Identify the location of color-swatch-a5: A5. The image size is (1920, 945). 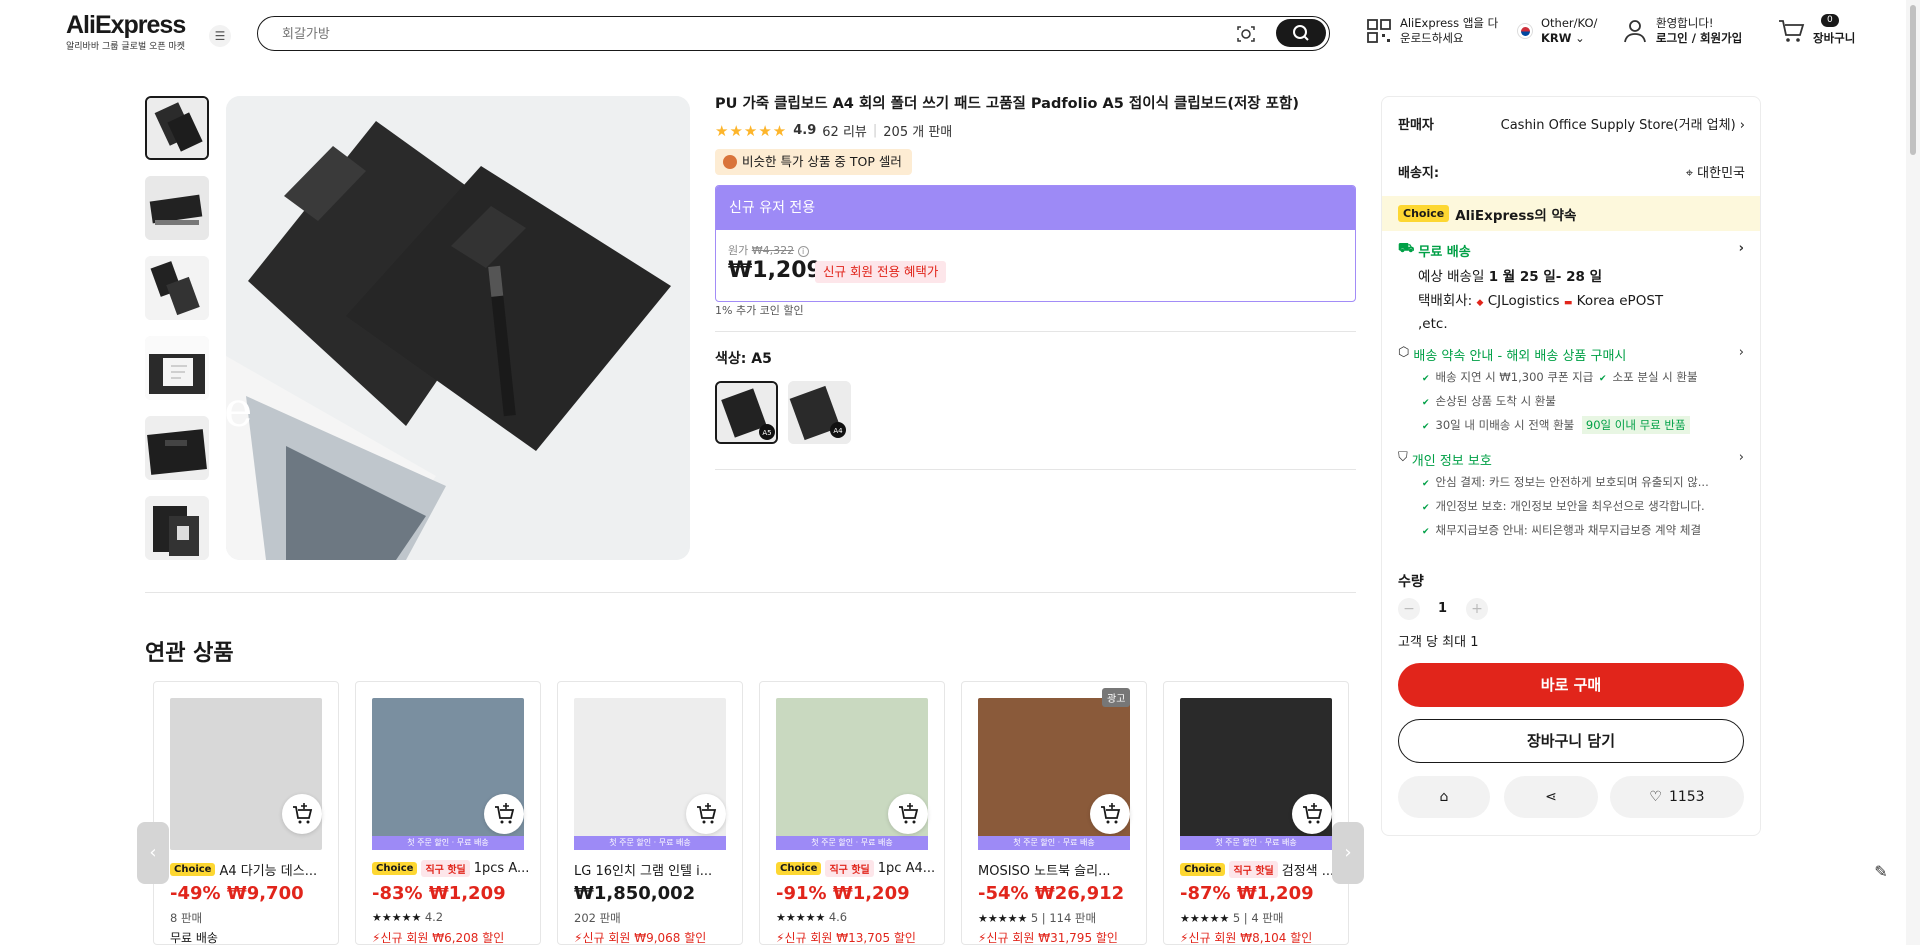
(746, 412).